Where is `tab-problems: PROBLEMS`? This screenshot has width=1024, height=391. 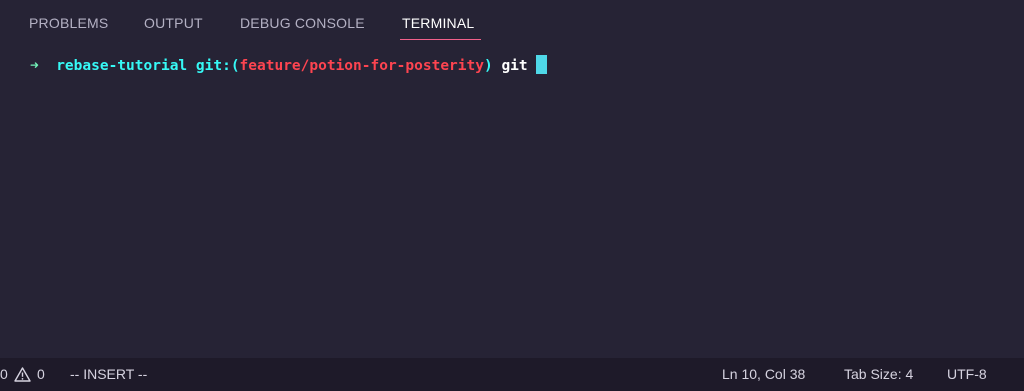 tab-problems: PROBLEMS is located at coordinates (68, 23).